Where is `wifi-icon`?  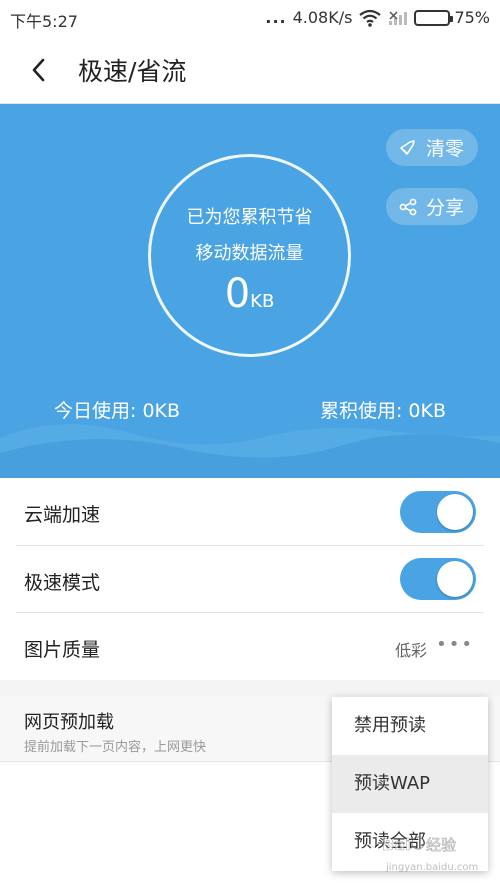
wifi-icon is located at coordinates (370, 18).